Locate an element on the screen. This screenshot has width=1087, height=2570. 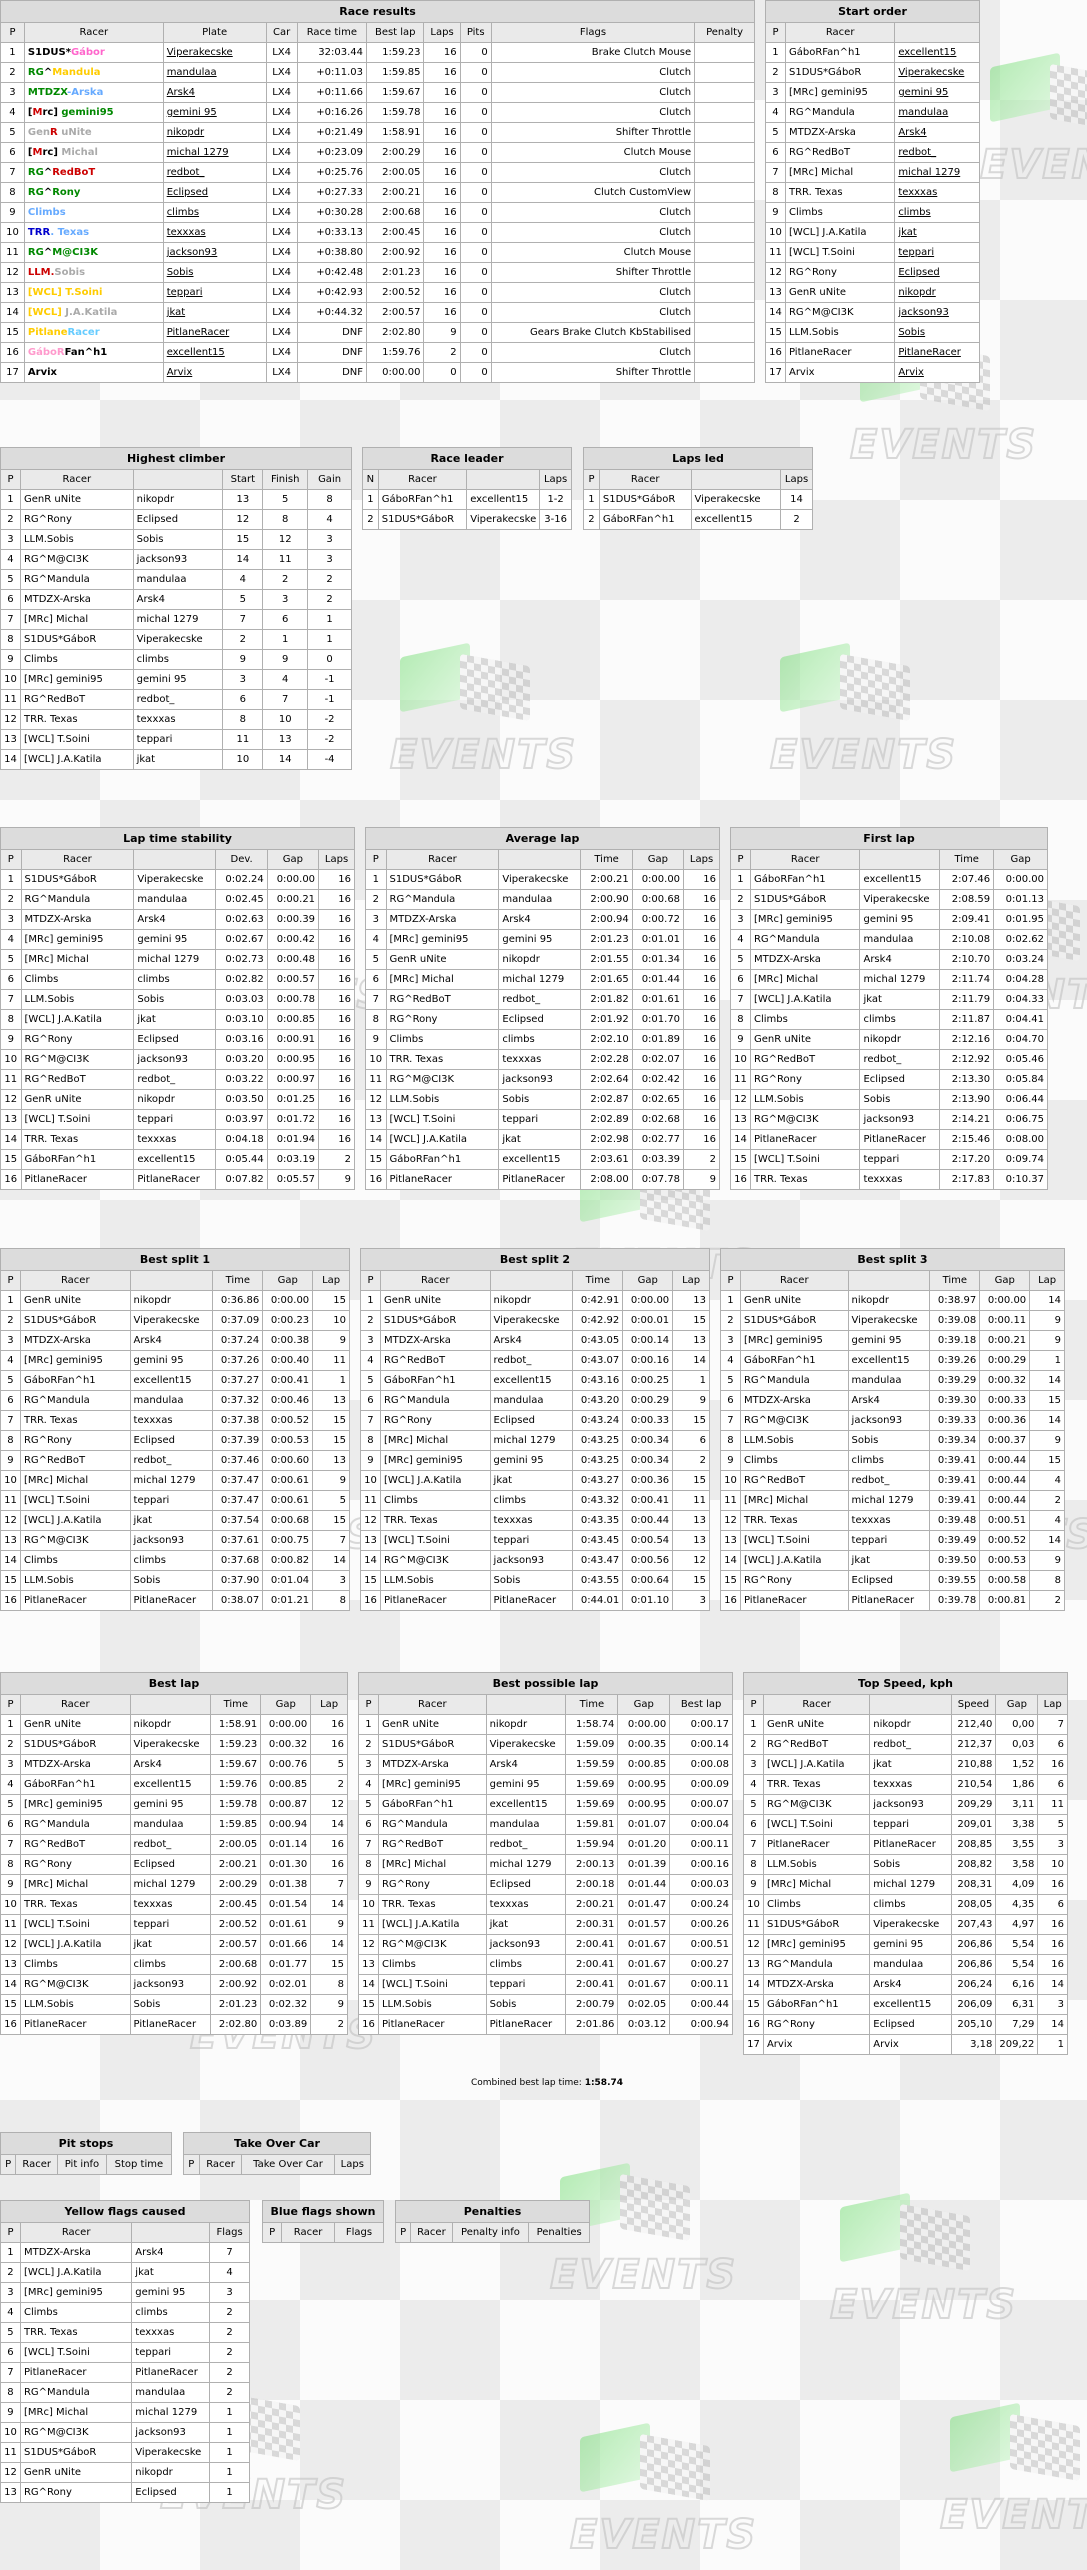
table-cell: 212,37 is located at coordinates (973, 1744).